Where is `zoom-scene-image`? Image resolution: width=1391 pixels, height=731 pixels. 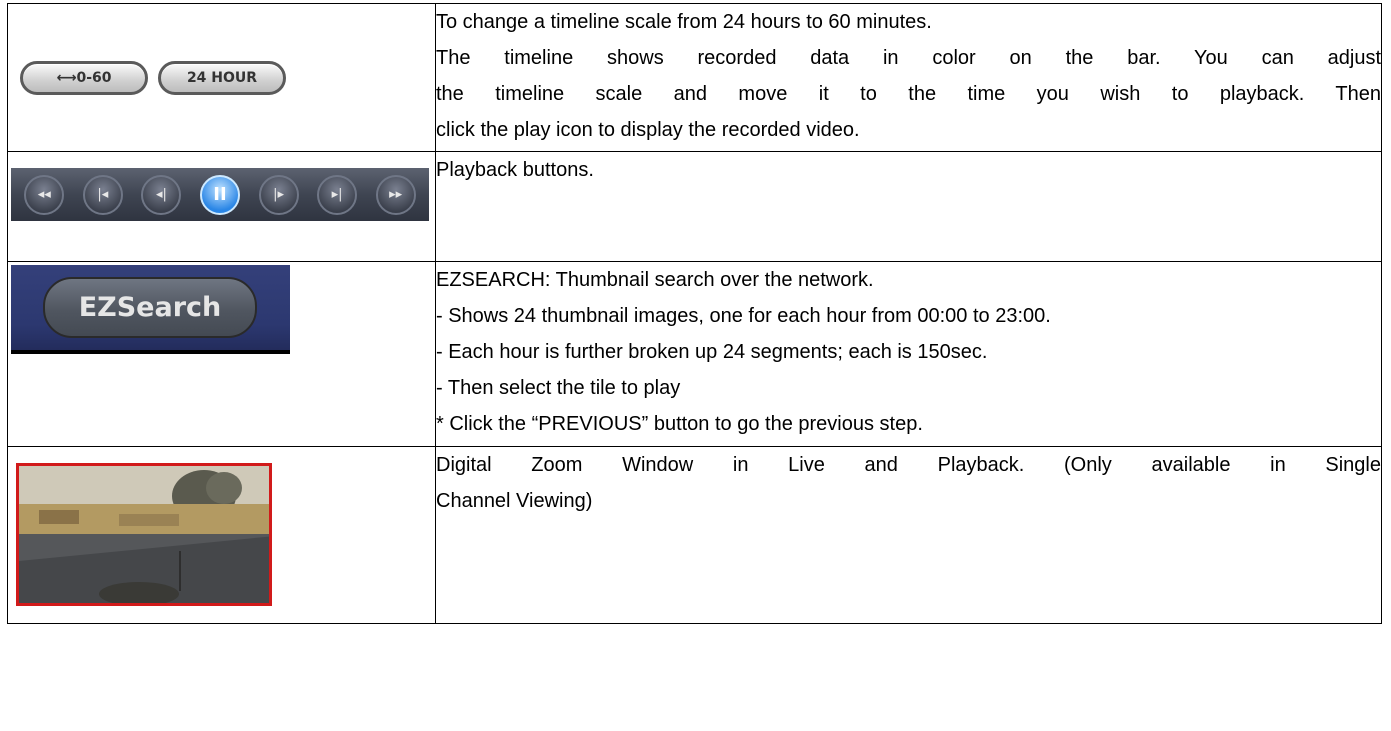
zoom-scene-image is located at coordinates (144, 534).